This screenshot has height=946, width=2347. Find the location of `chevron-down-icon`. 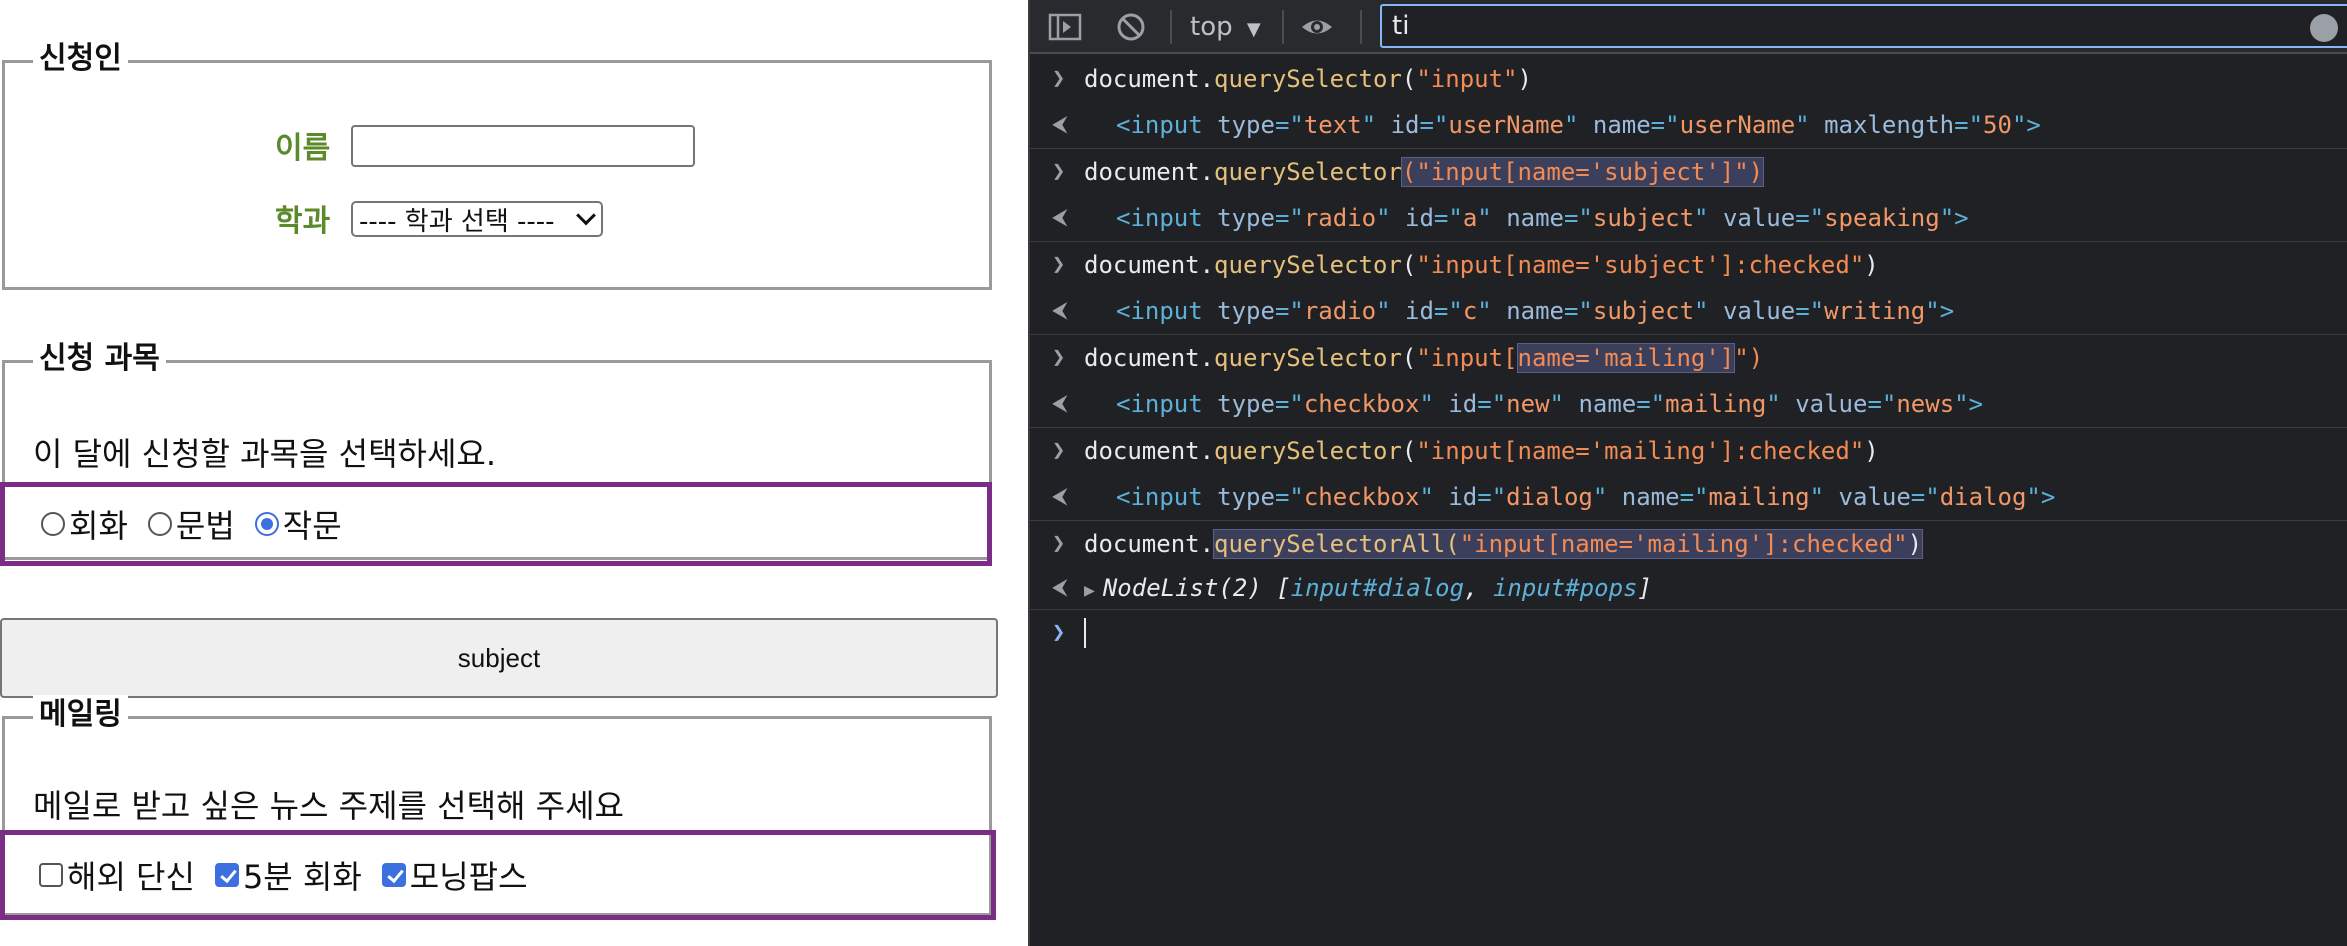

chevron-down-icon is located at coordinates (586, 215).